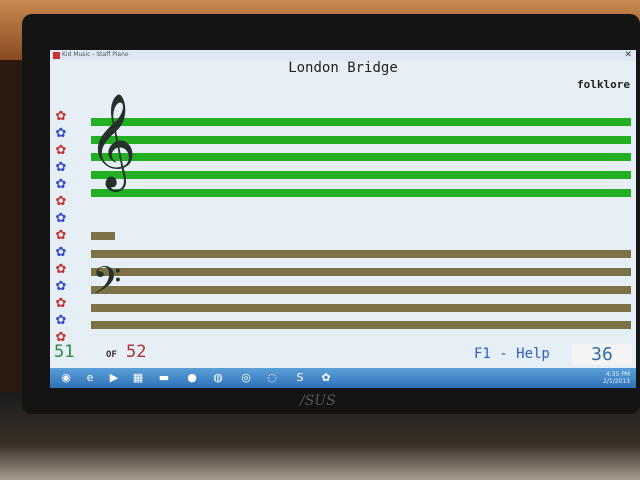 Image resolution: width=640 pixels, height=480 pixels. I want to click on flower-column: ✿ ✿ ✿ ✿ ✿ ✿ ✿ ✿ ✿ ✿ ✿ ✿ ✿ ✿, so click(61, 227).